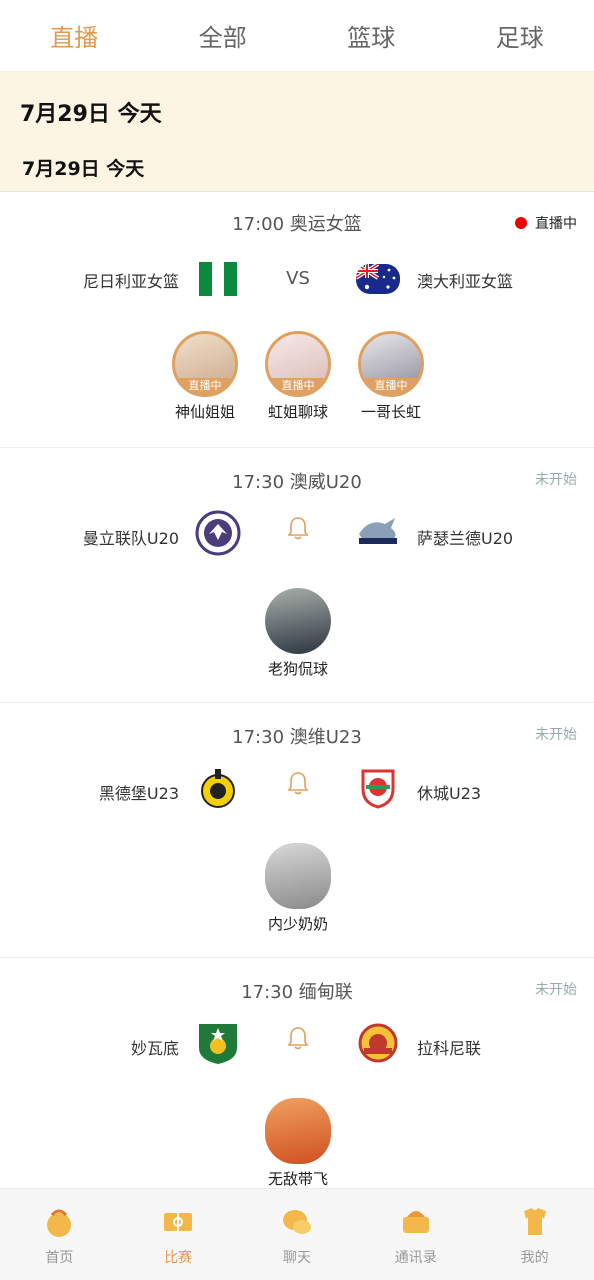 Image resolution: width=594 pixels, height=1280 pixels. I want to click on anchor-name: 无敌带飞, so click(297, 1179).